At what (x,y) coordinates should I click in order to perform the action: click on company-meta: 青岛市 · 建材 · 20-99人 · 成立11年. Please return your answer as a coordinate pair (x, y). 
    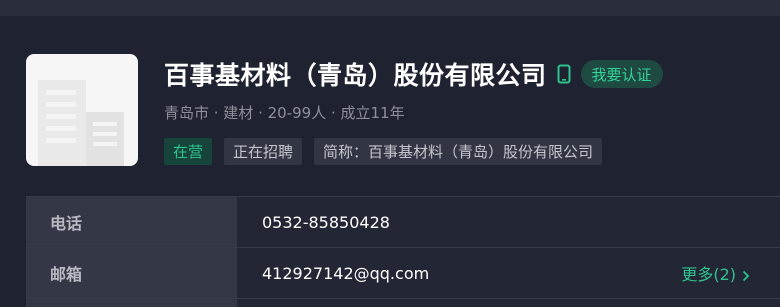
    Looking at the image, I should click on (284, 113).